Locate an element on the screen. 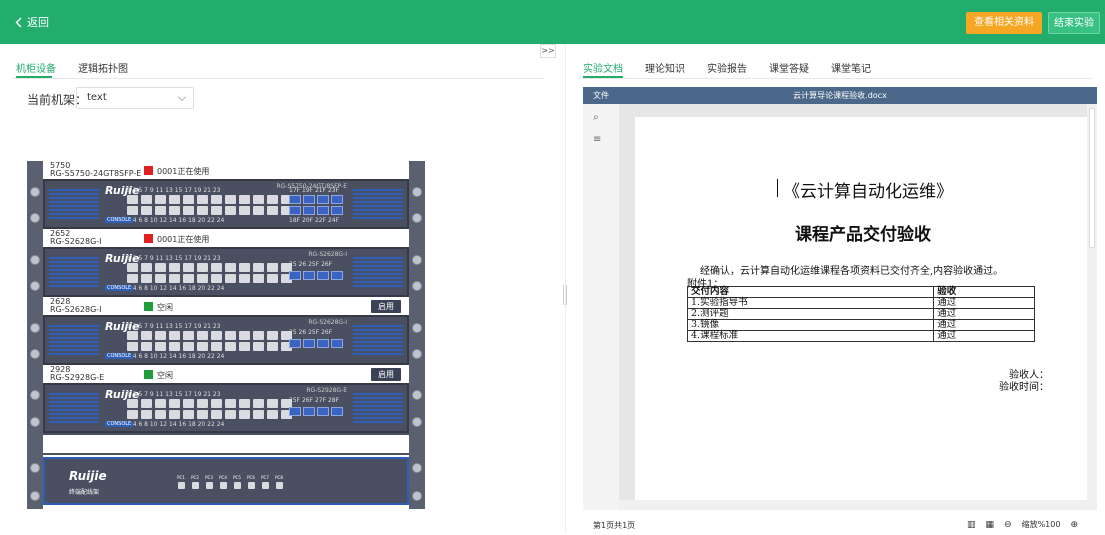  pc-port: PC2 is located at coordinates (195, 482).